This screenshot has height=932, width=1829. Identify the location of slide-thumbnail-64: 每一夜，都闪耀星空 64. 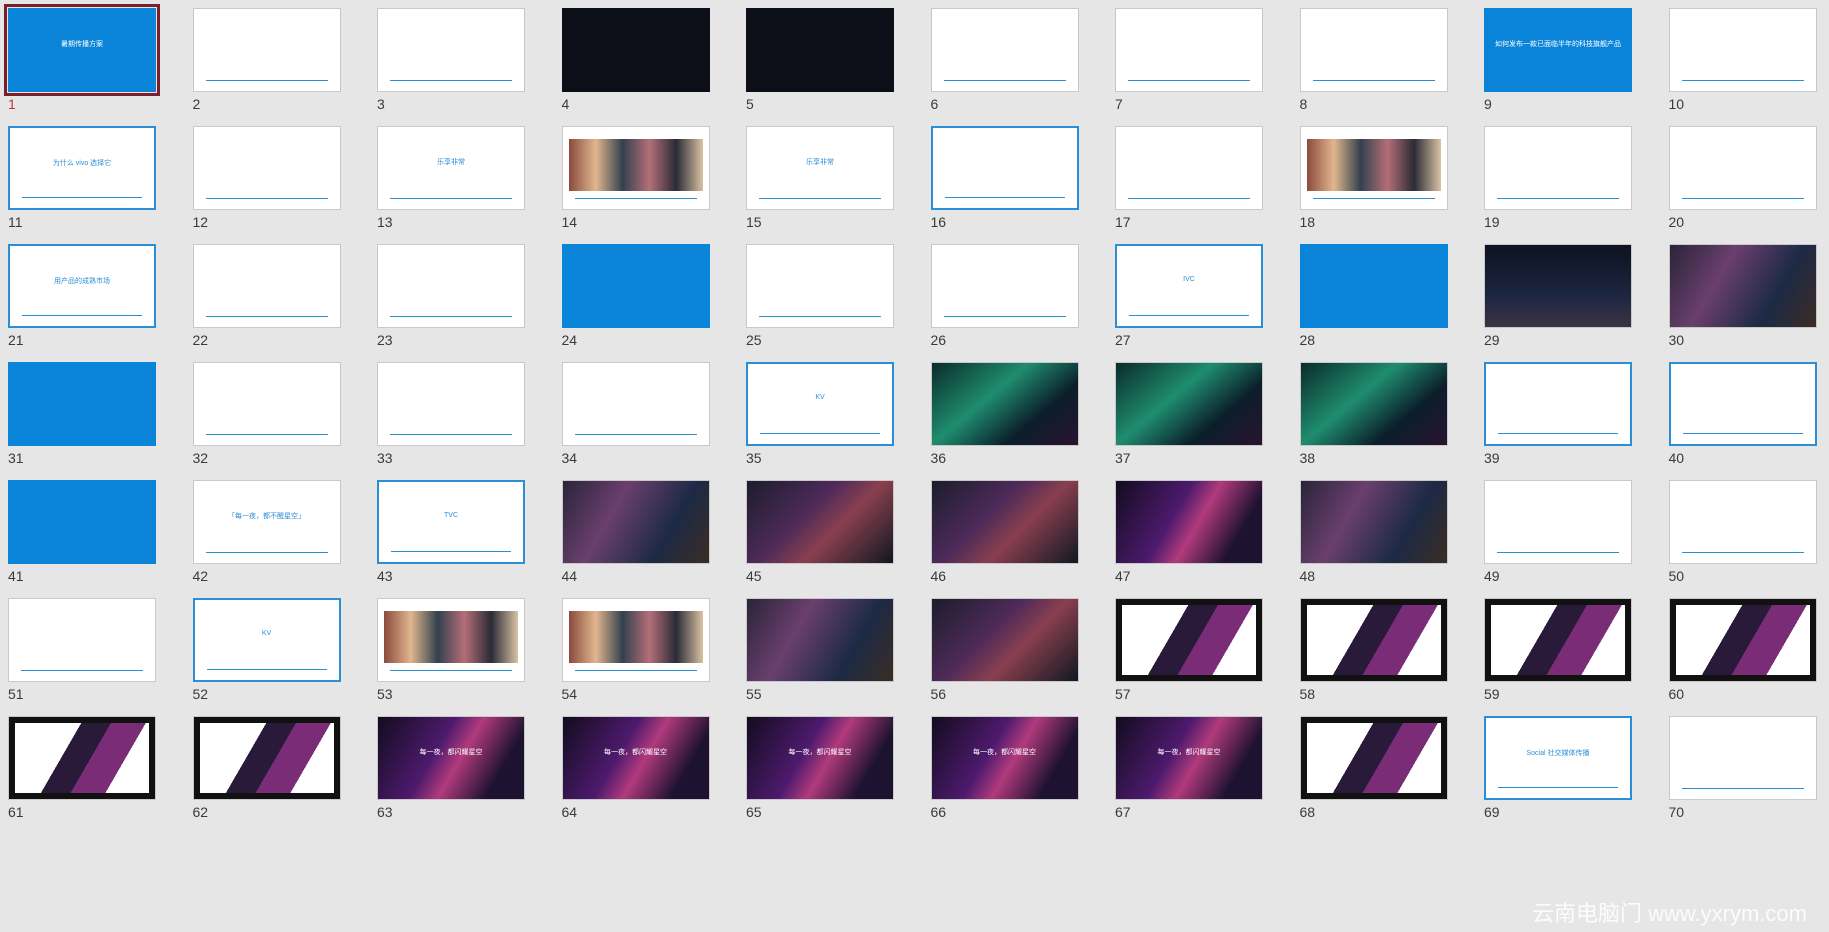
(634, 767).